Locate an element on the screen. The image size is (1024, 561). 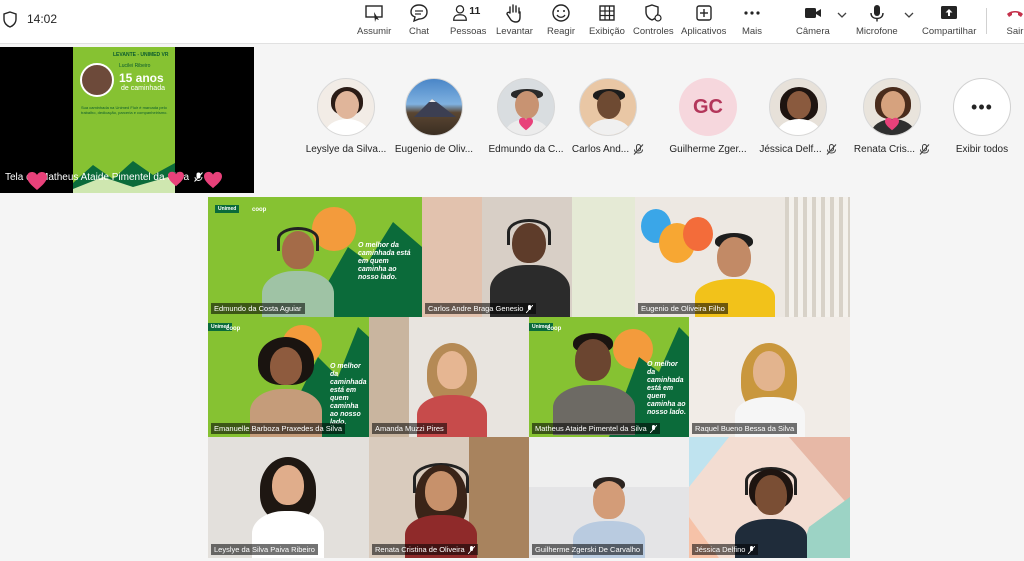
mountain-image is located at coordinates (435, 108).